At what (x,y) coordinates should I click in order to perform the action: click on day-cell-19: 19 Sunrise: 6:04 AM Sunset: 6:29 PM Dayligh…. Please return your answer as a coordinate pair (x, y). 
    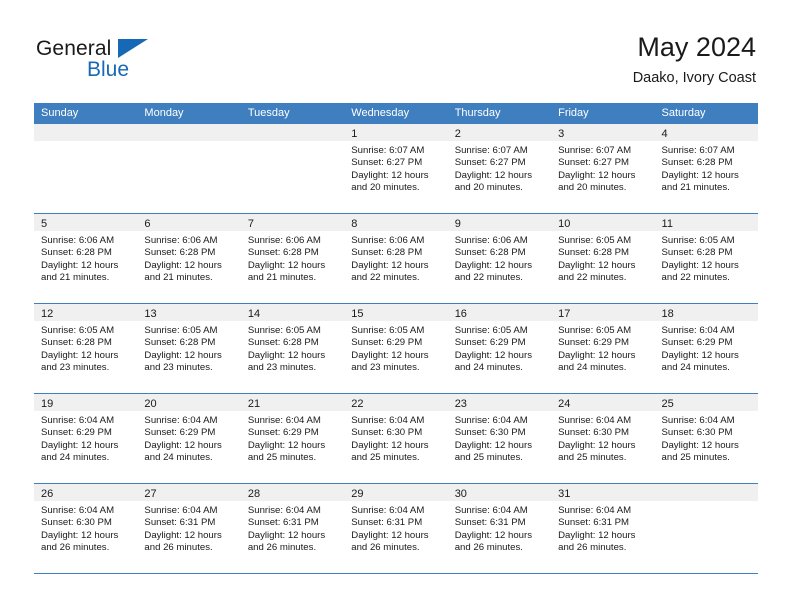
    Looking at the image, I should click on (86, 438).